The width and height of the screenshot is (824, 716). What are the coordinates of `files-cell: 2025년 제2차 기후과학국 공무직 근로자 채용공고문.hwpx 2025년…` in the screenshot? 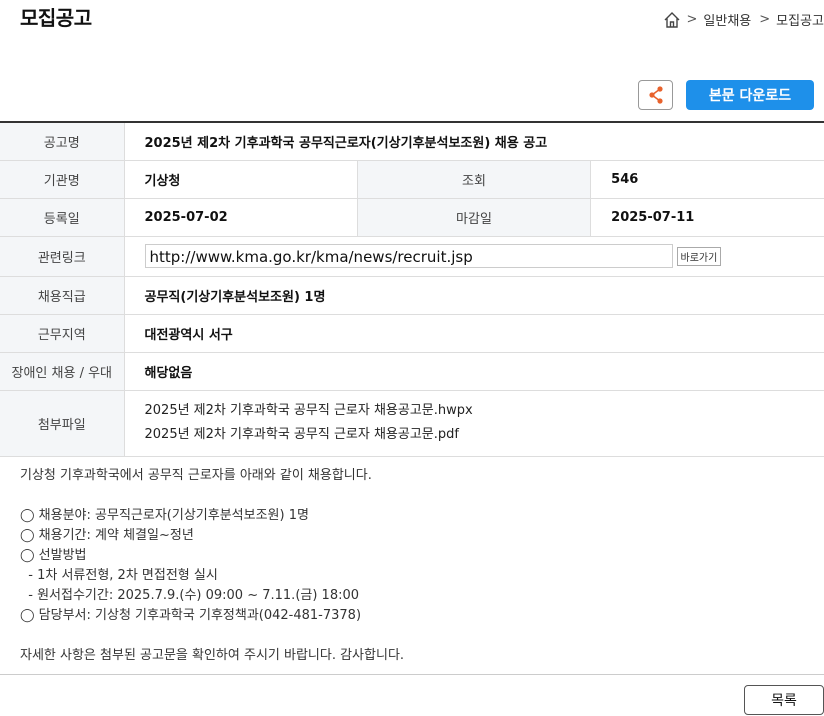 It's located at (474, 423).